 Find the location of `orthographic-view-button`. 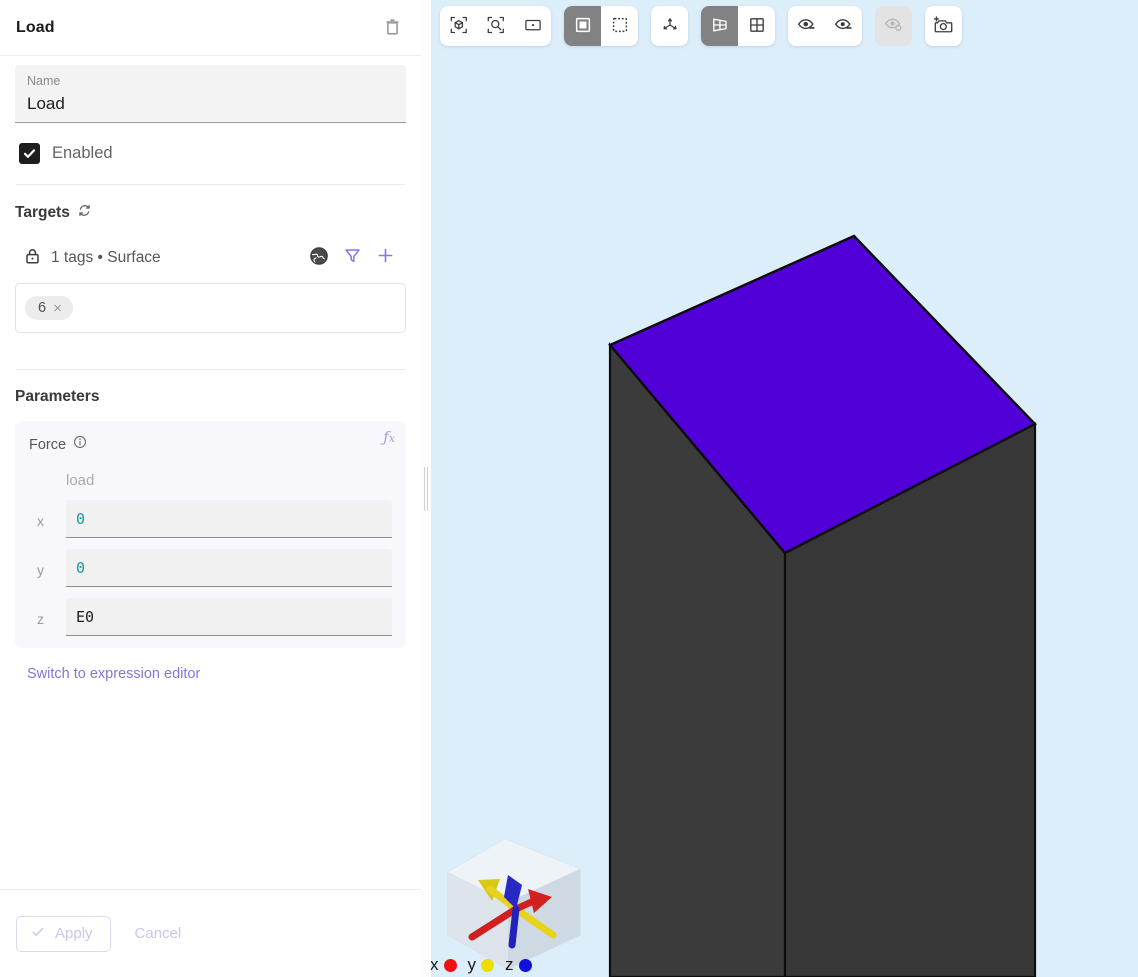

orthographic-view-button is located at coordinates (756, 26).